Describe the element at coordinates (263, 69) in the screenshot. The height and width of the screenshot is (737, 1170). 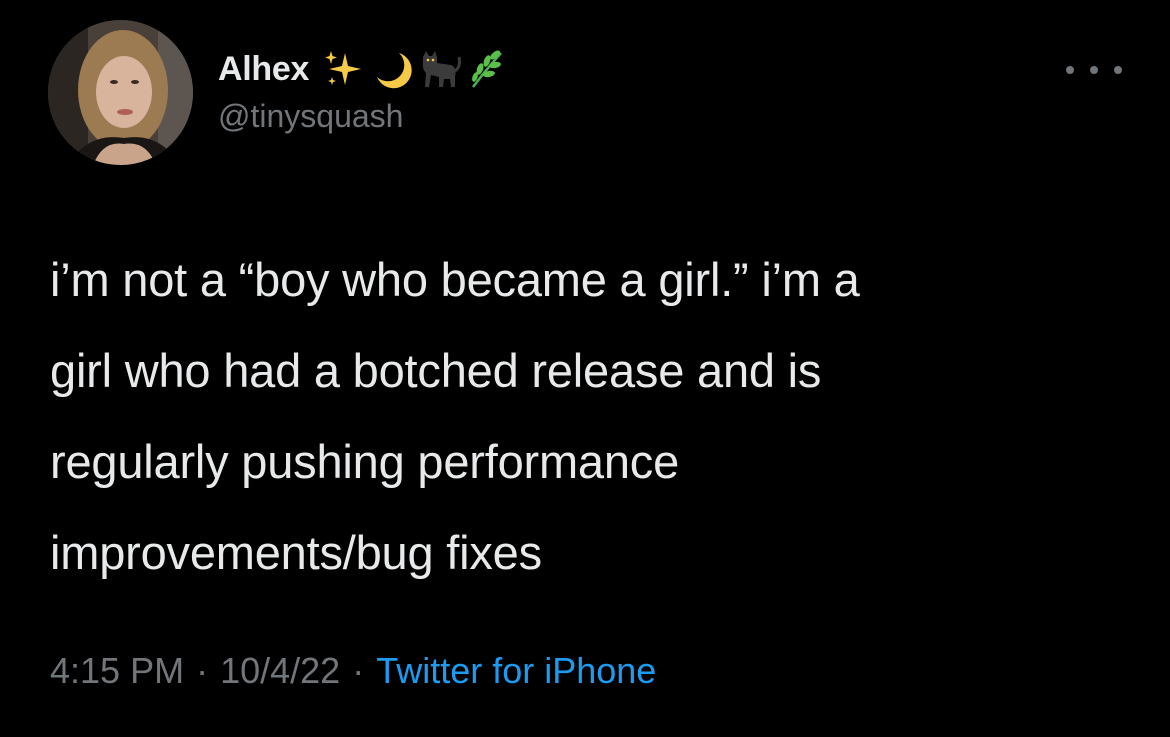
I see `display-name: Alhex` at that location.